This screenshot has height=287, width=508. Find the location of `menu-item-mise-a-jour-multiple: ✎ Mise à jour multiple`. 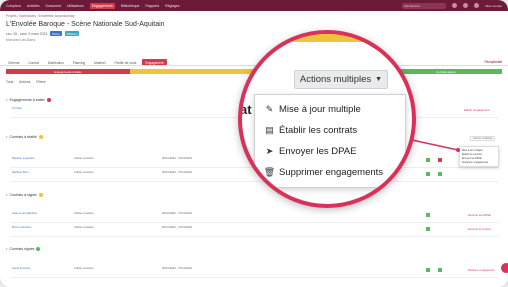

menu-item-mise-a-jour-multiple: ✎ Mise à jour multiple is located at coordinates (330, 109).